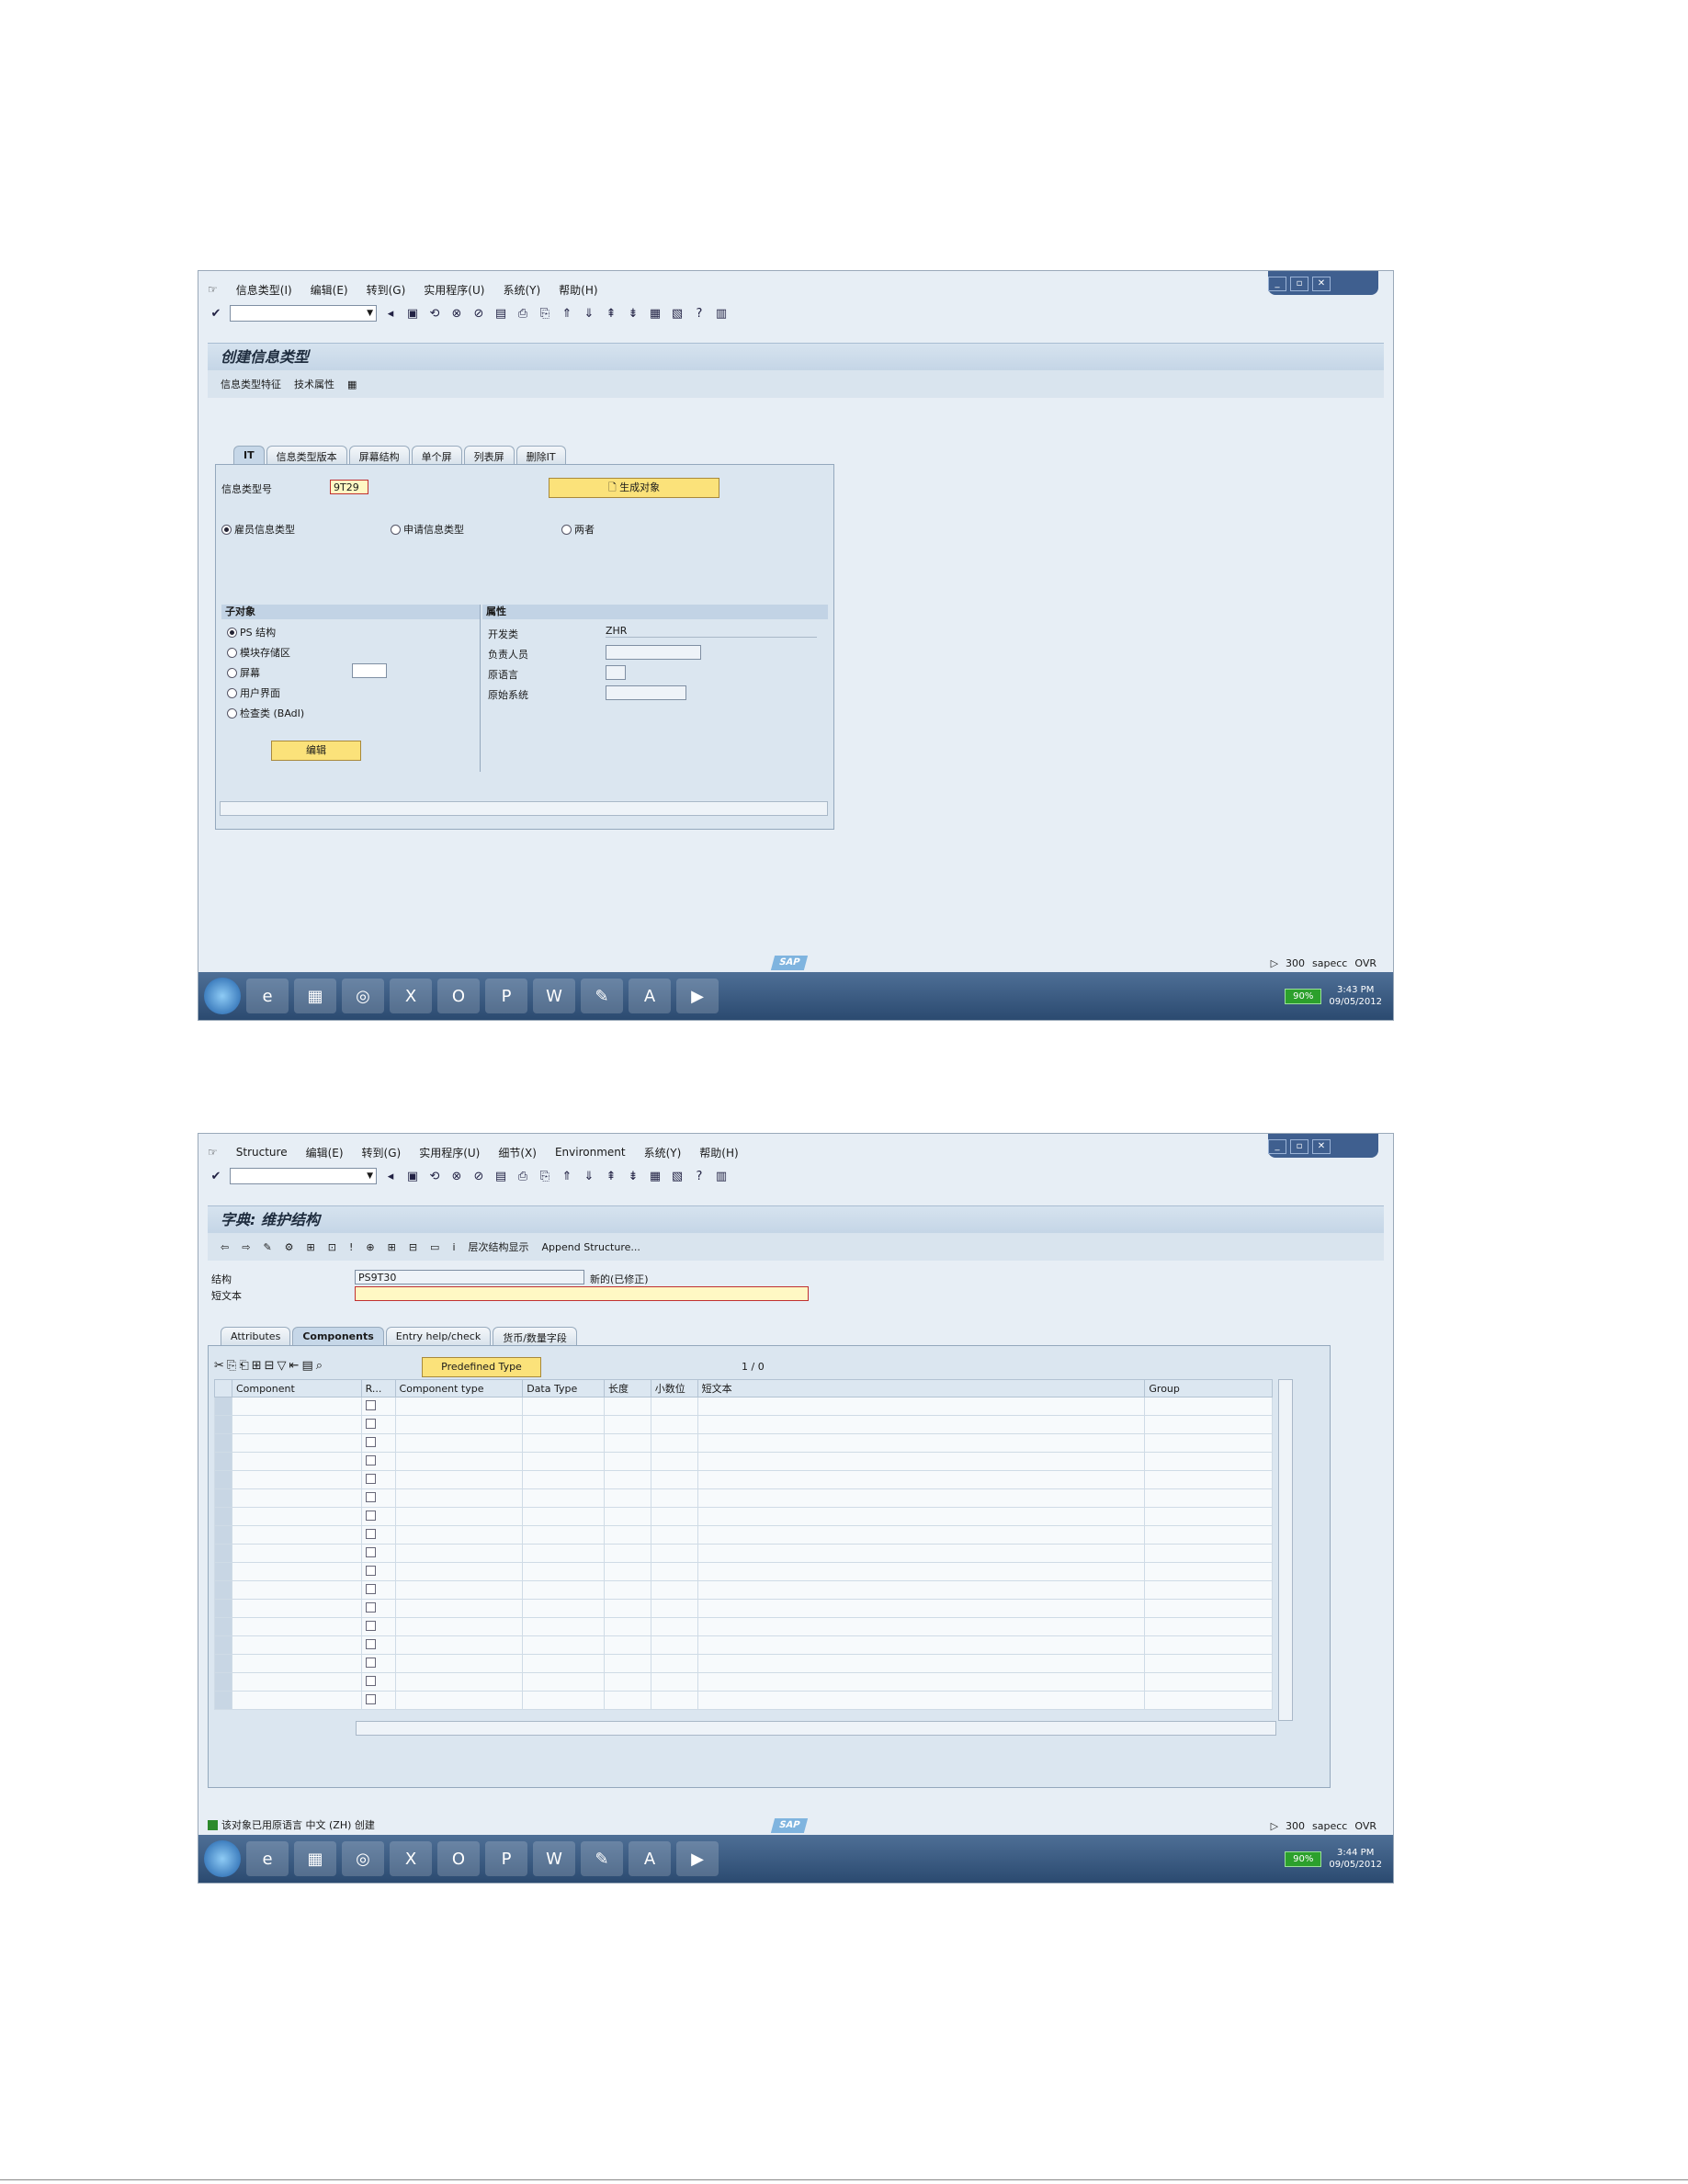 This screenshot has width=1688, height=2184. I want to click on print-icon: ▤, so click(501, 1176).